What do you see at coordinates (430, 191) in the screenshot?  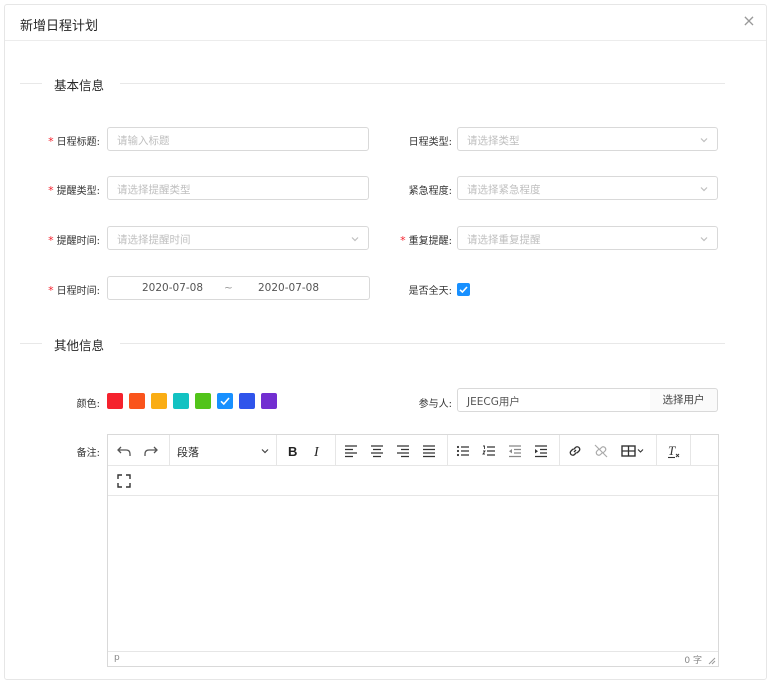 I see `urgency-label: 紧急程度:` at bounding box center [430, 191].